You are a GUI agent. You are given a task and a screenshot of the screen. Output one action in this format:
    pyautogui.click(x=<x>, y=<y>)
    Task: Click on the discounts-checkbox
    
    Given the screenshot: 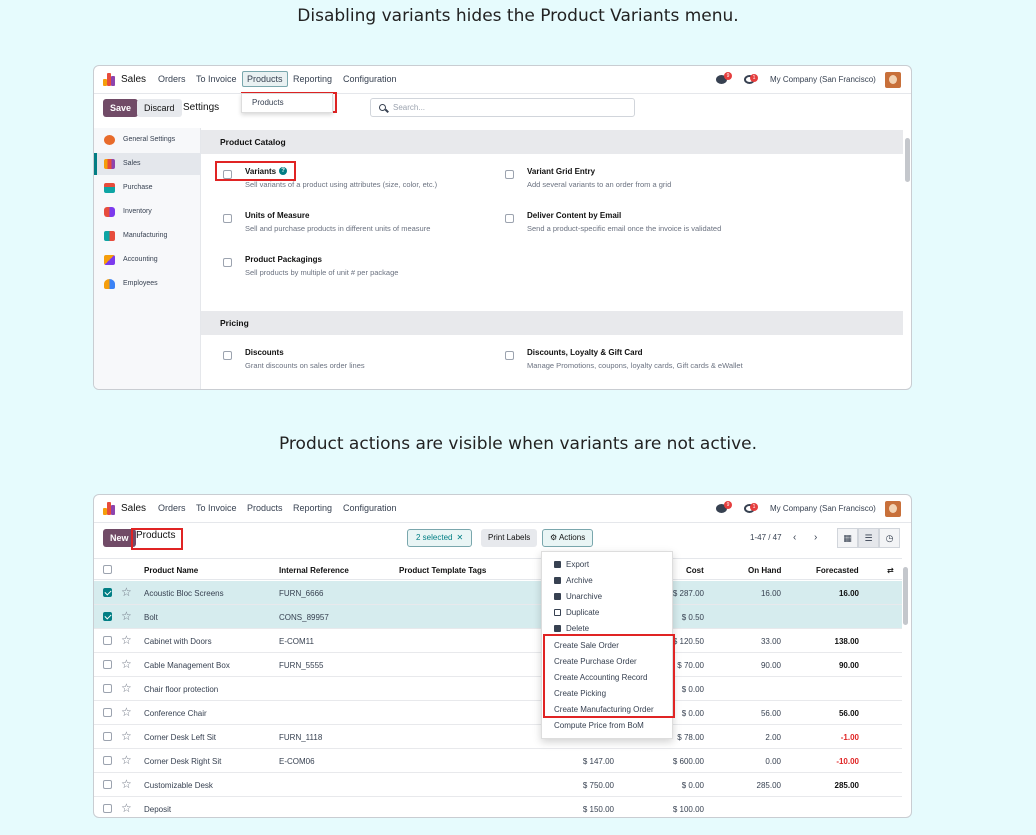 What is the action you would take?
    pyautogui.click(x=227, y=355)
    